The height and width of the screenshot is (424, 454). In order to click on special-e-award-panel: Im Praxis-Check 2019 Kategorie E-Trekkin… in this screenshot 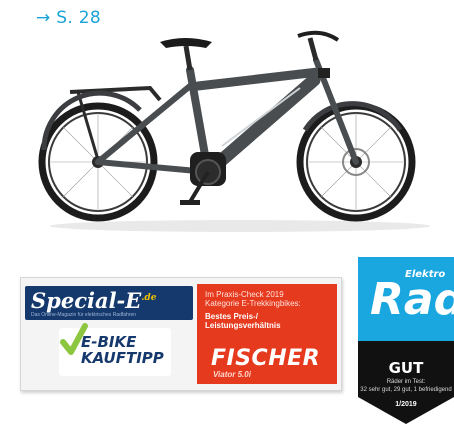, I will do `click(267, 334)`.